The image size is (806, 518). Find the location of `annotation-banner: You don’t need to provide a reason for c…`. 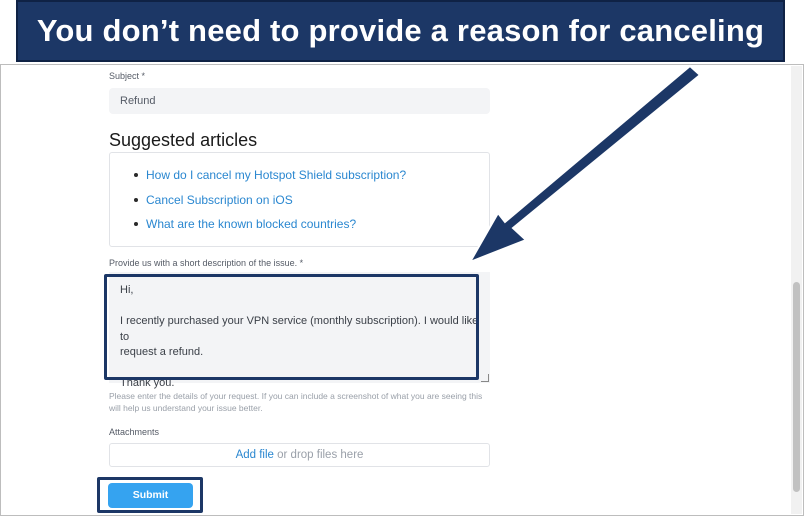

annotation-banner: You don’t need to provide a reason for c… is located at coordinates (400, 31).